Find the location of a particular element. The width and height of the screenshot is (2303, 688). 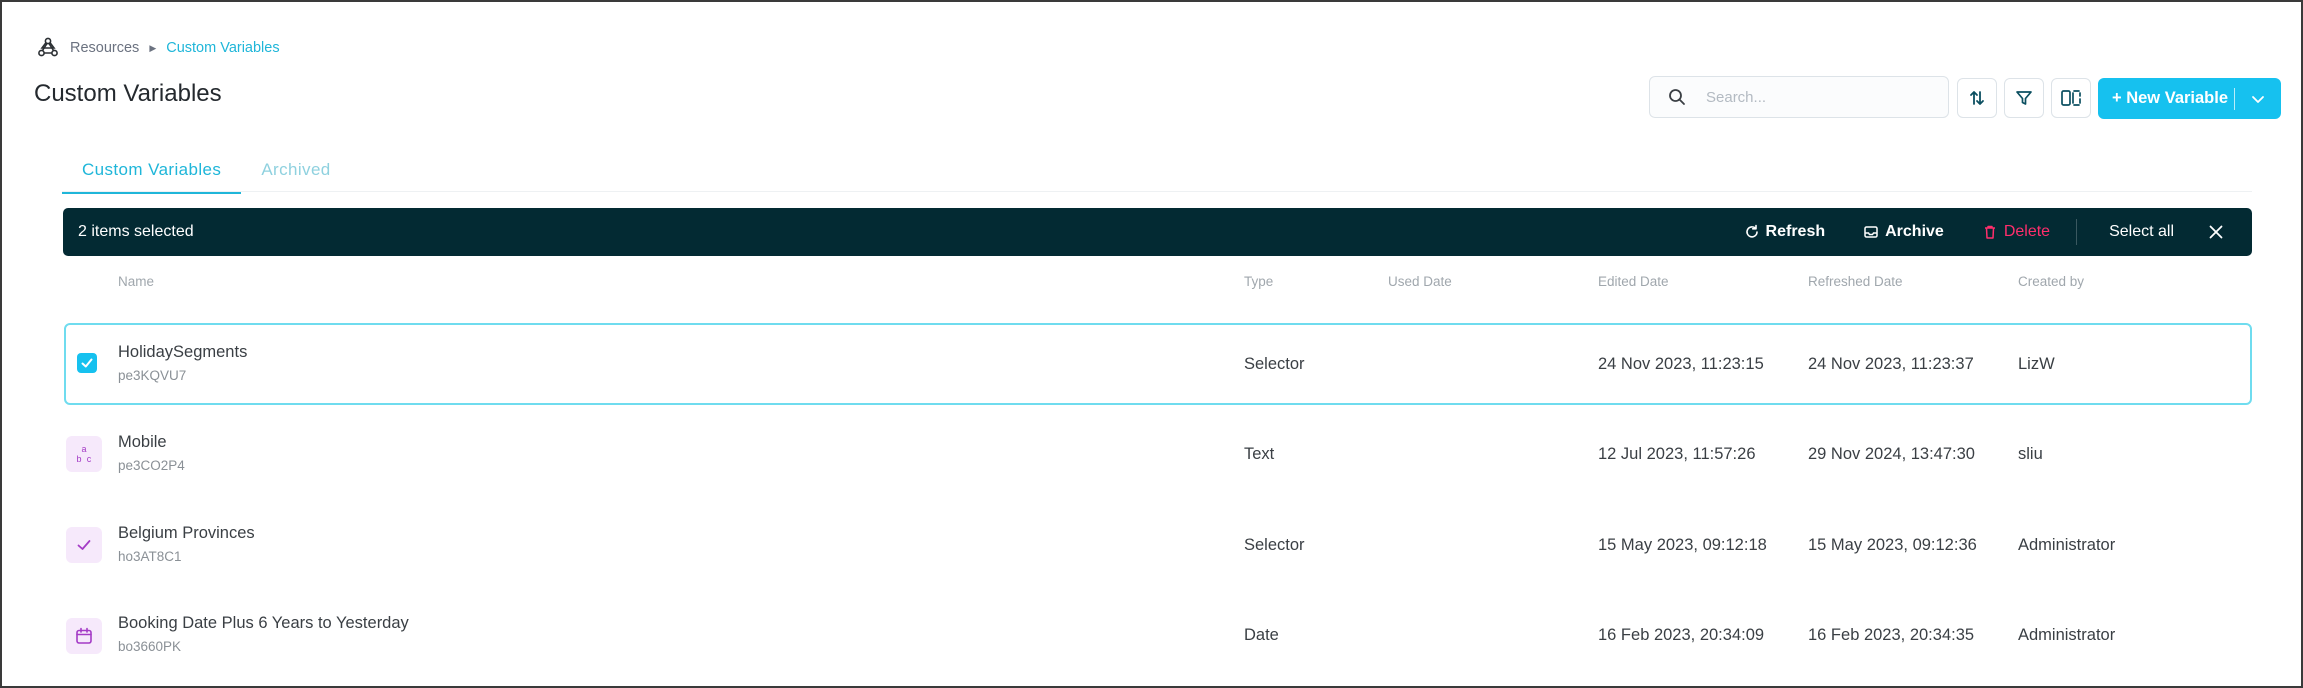

svg-text: c is located at coordinates (89, 459).